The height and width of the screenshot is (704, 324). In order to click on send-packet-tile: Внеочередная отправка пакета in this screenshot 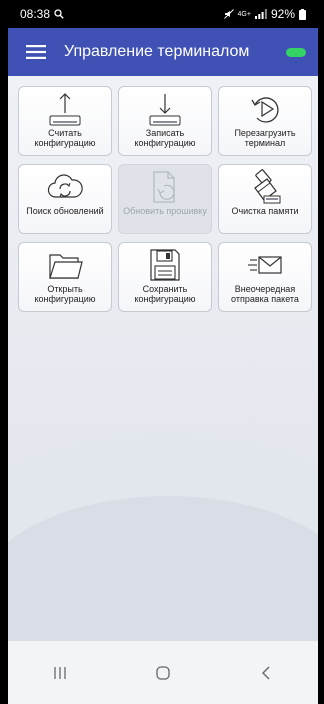, I will do `click(265, 277)`.